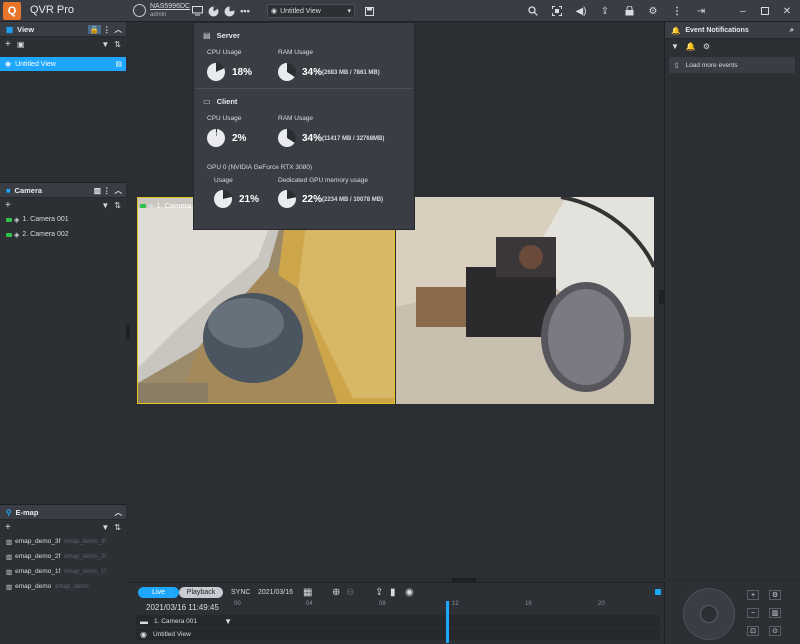 The width and height of the screenshot is (800, 644). I want to click on zoom-out-button: −, so click(753, 613).